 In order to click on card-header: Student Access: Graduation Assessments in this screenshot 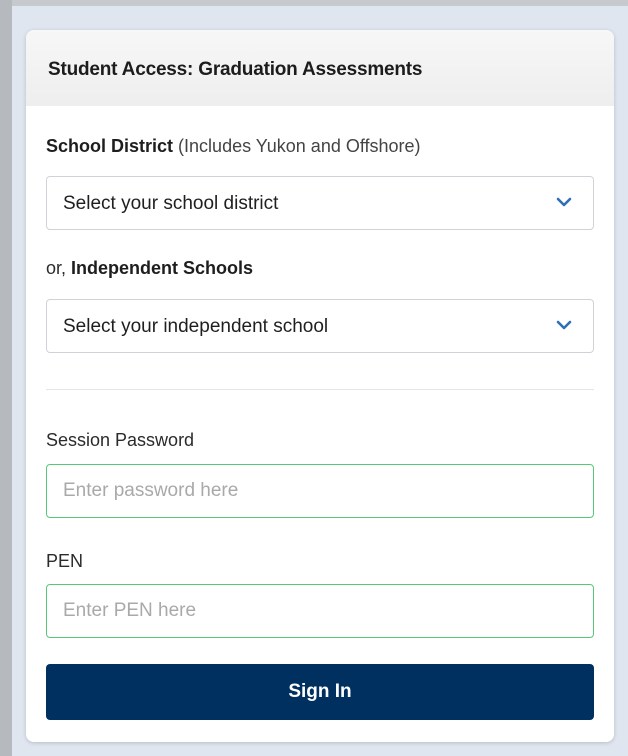, I will do `click(320, 68)`.